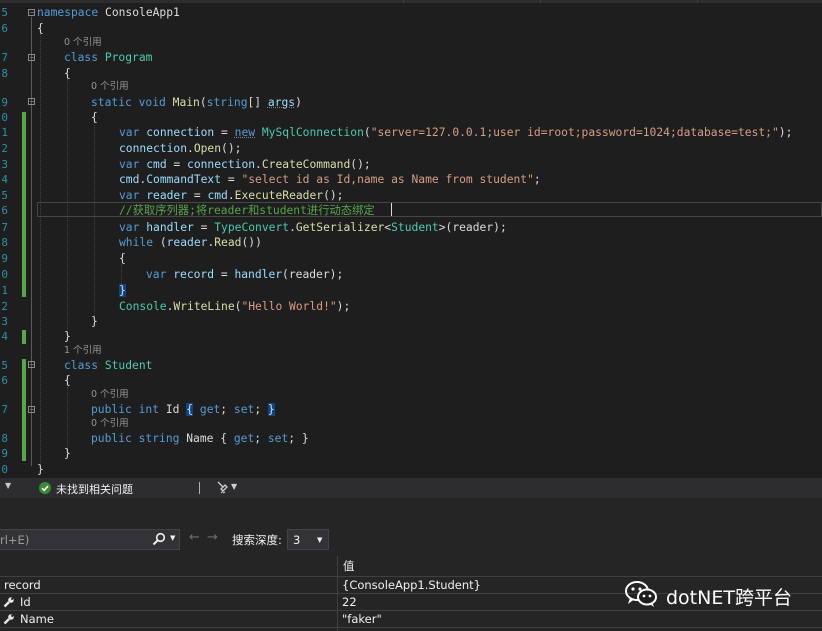  I want to click on search-icon, so click(159, 540).